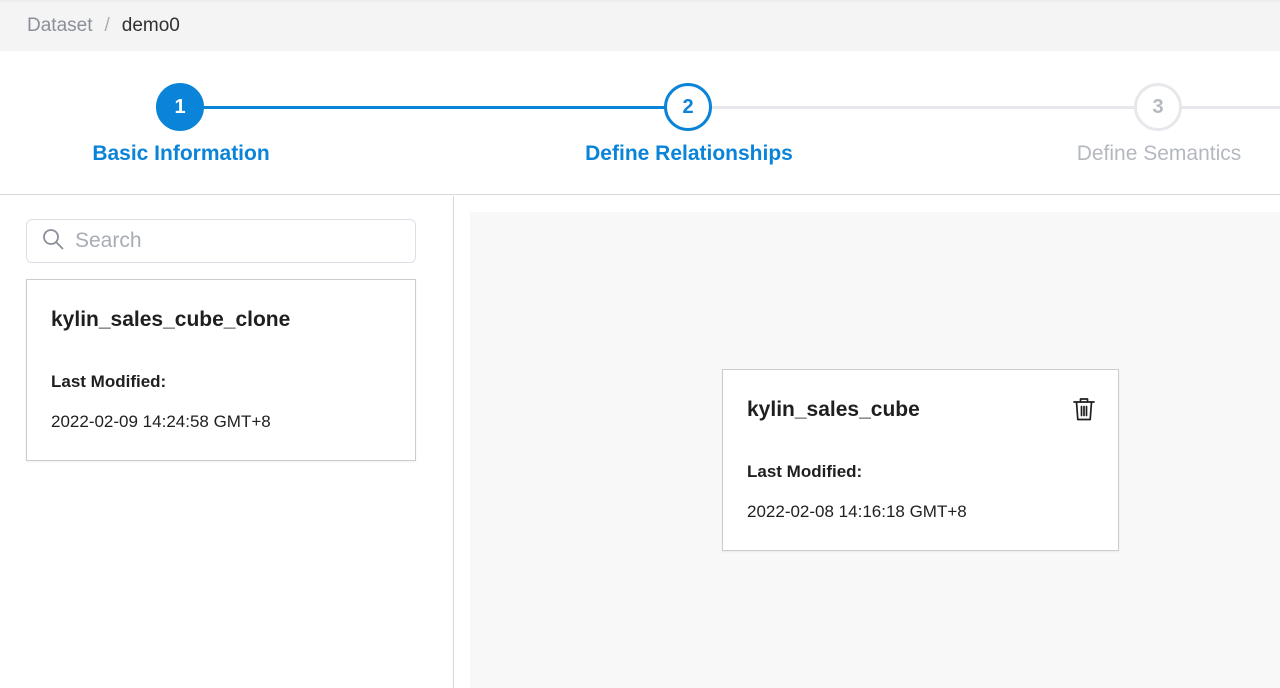  What do you see at coordinates (181, 154) in the screenshot?
I see `step-1-label: Basic Information` at bounding box center [181, 154].